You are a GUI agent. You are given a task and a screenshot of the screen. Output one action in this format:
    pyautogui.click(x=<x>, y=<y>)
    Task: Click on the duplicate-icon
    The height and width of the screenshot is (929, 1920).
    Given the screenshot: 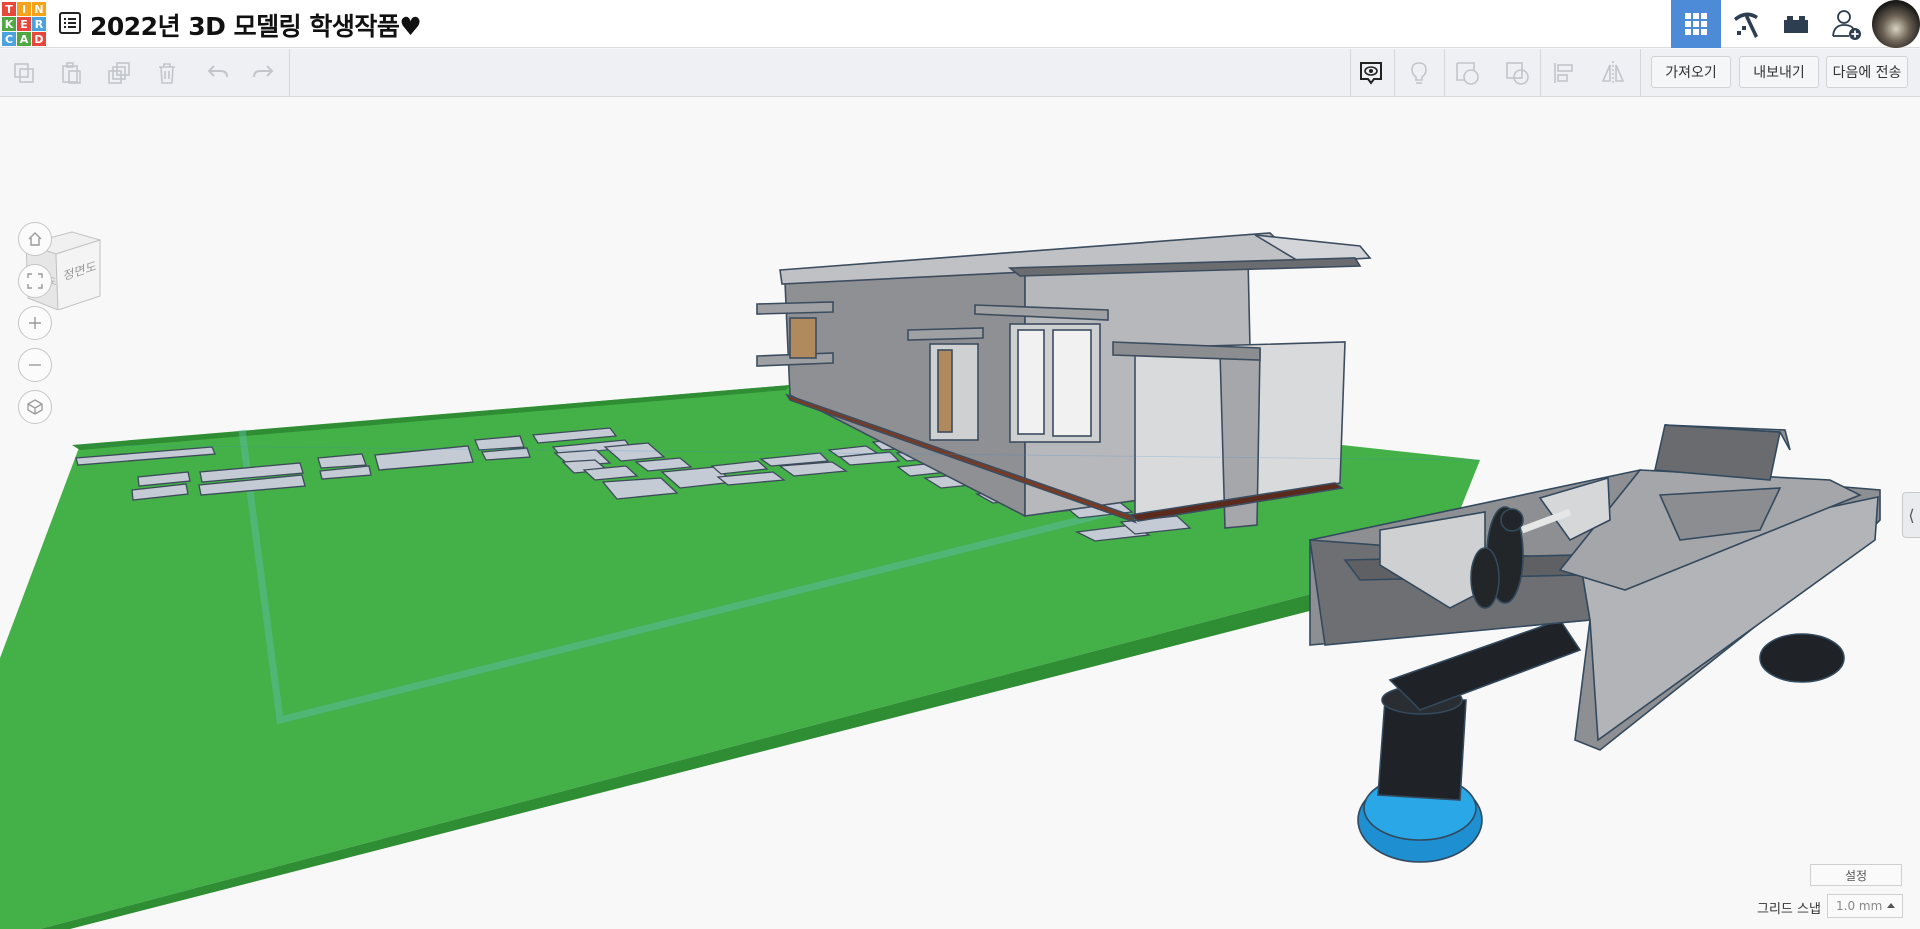 What is the action you would take?
    pyautogui.click(x=119, y=73)
    